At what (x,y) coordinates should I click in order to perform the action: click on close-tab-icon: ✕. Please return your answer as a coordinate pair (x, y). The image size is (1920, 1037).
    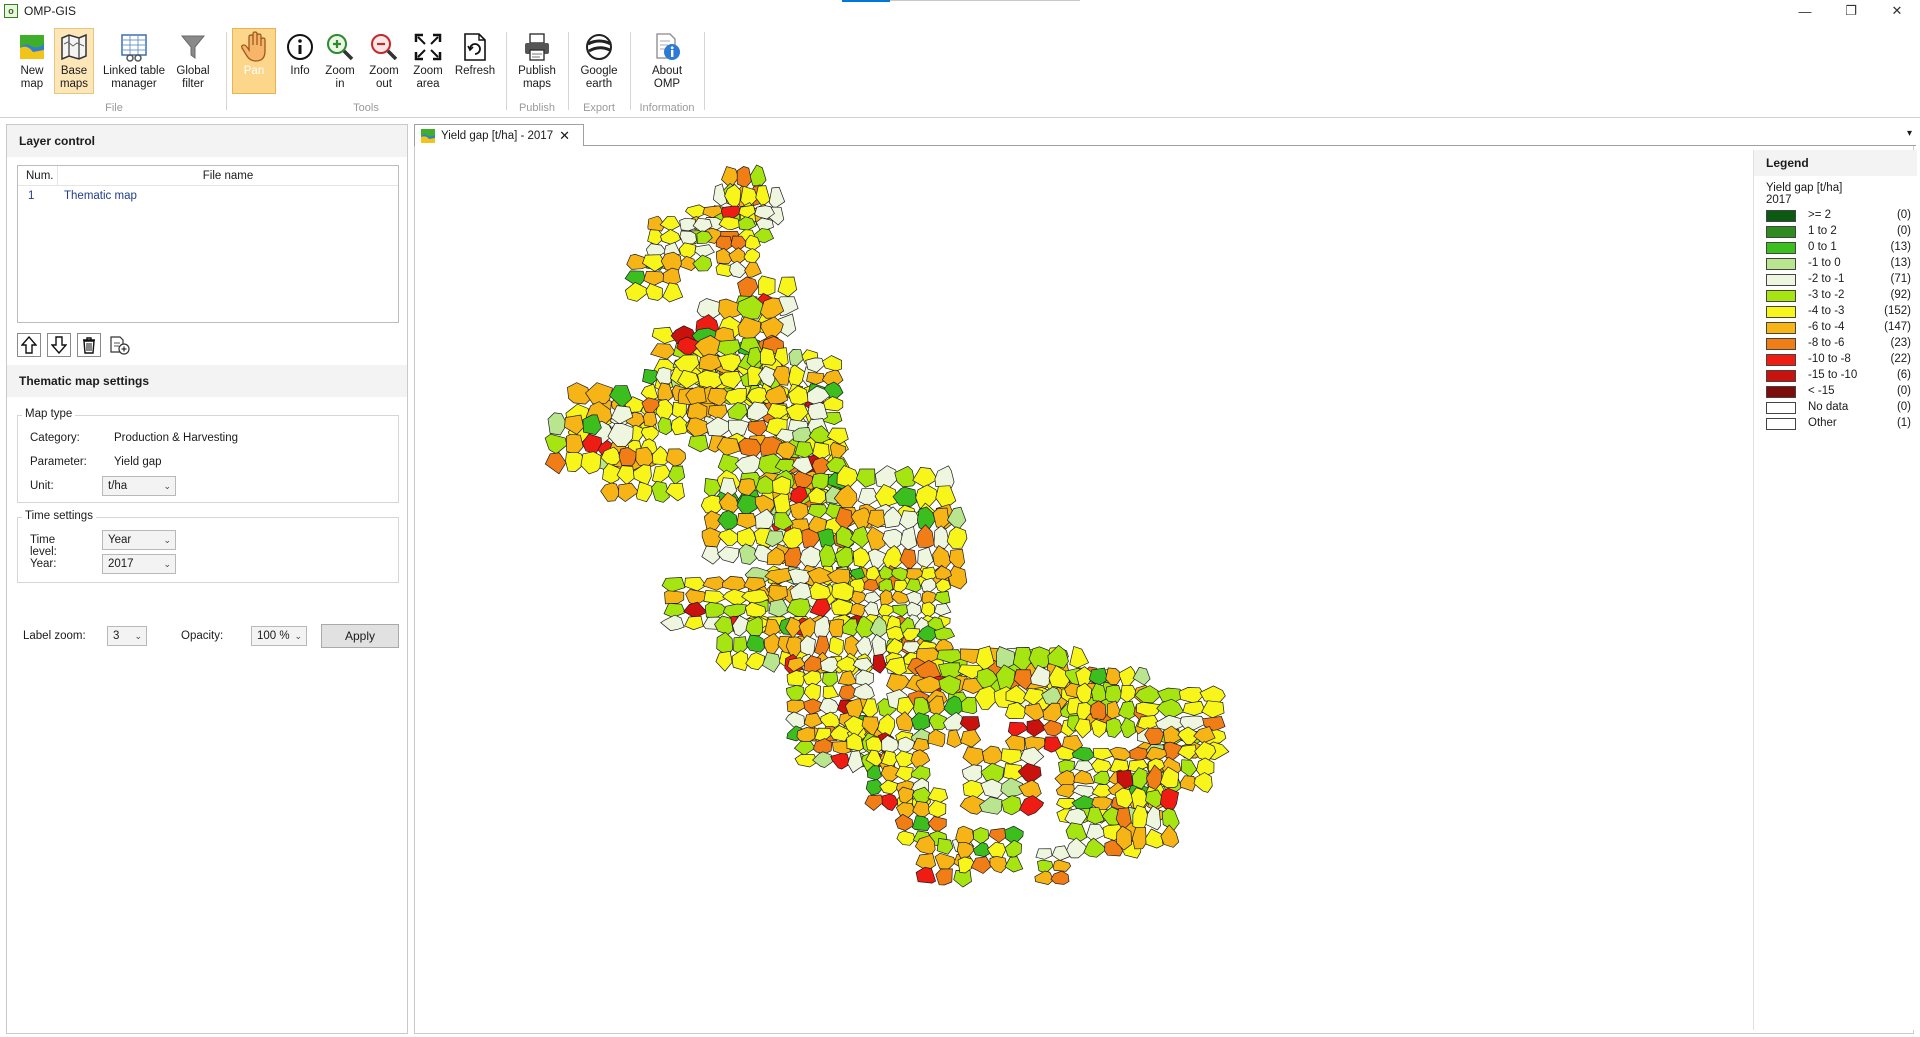
    Looking at the image, I should click on (564, 136).